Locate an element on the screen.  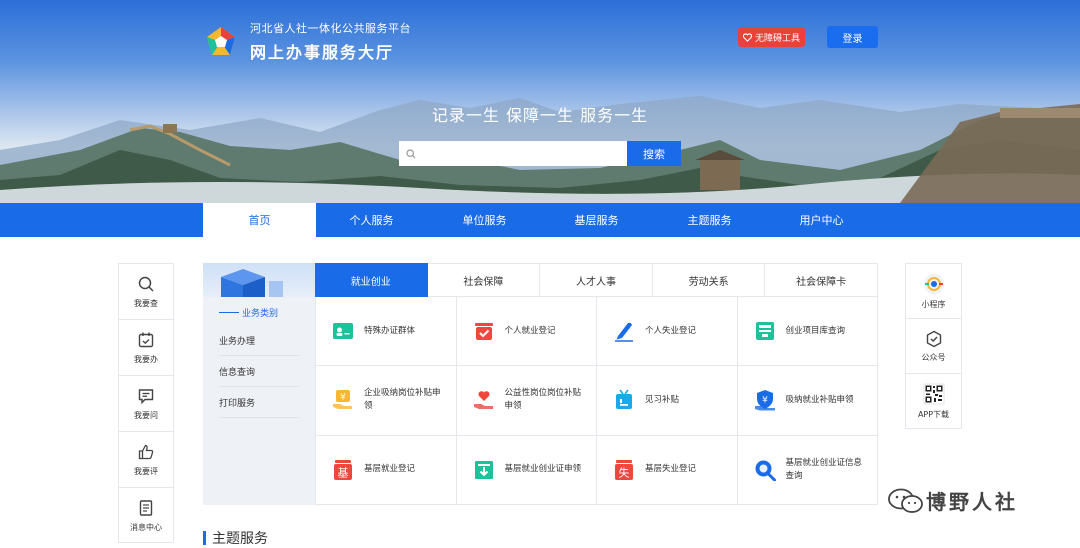
nav-item-employer: 单位服务 is located at coordinates (484, 220).